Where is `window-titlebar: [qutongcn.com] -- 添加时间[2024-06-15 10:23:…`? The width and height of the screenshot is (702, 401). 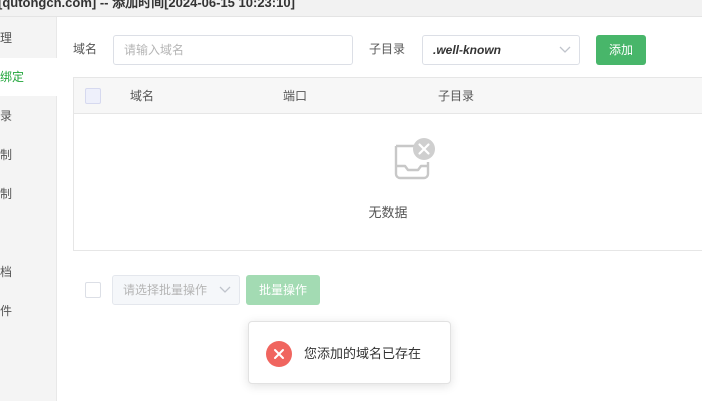 window-titlebar: [qutongcn.com] -- 添加时间[2024-06-15 10:23:… is located at coordinates (351, 8).